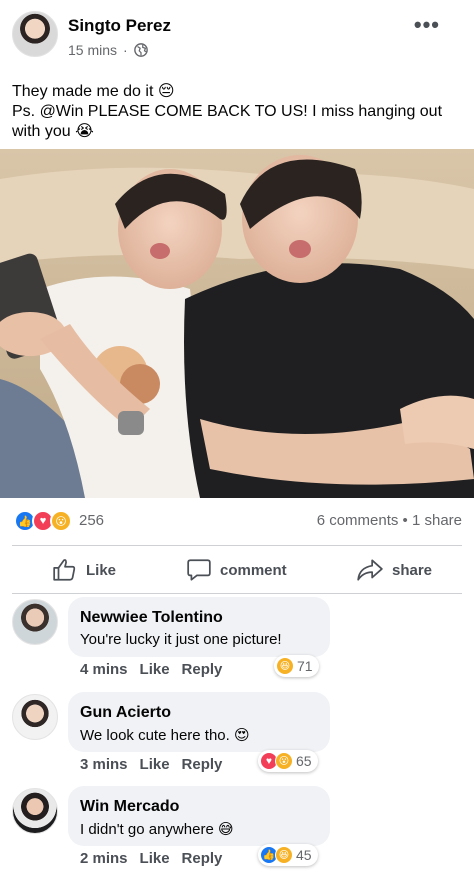 The image size is (474, 875). I want to click on post-actions: Like comment share, so click(237, 571).